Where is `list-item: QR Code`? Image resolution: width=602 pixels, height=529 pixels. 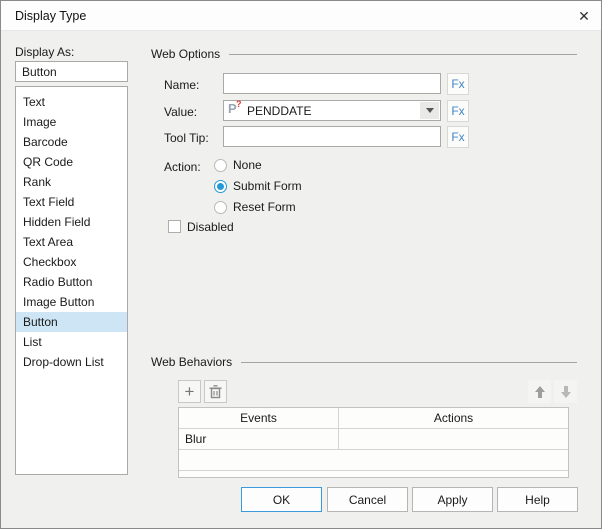 list-item: QR Code is located at coordinates (71, 162).